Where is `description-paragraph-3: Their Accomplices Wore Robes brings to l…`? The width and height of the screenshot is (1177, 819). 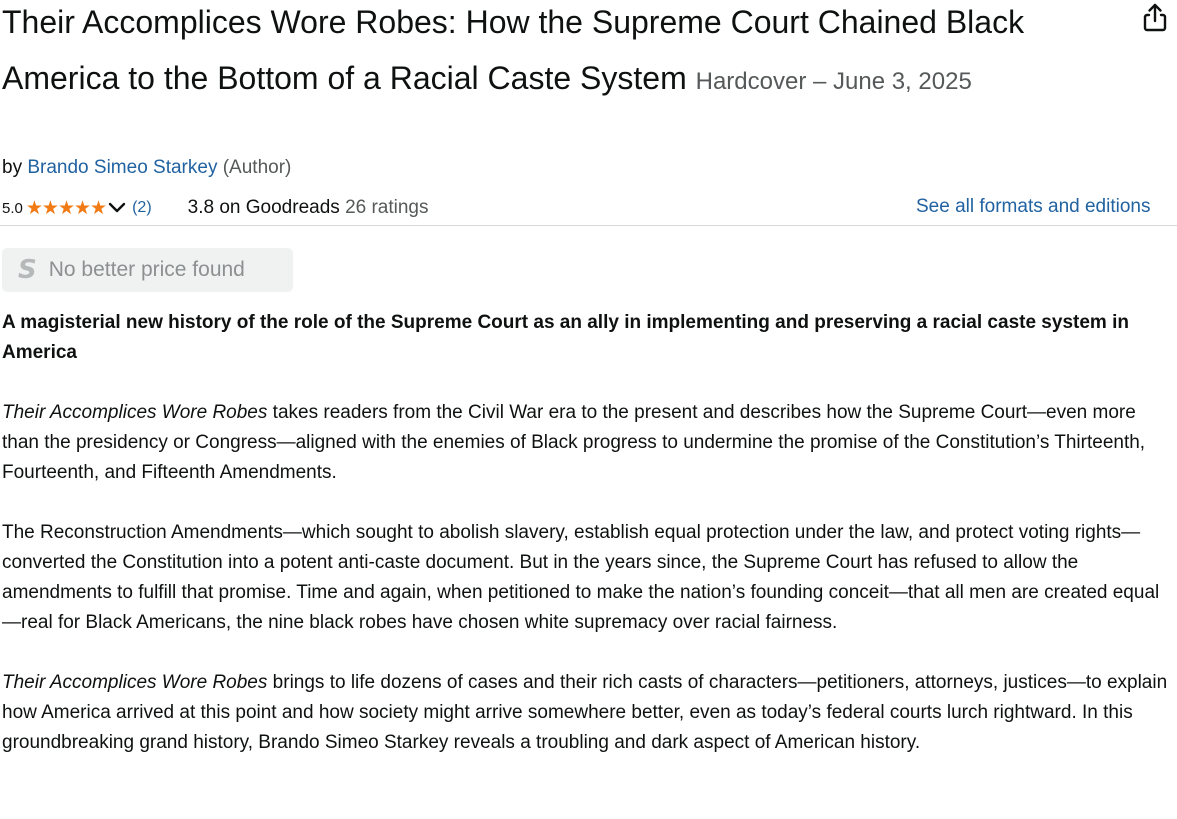 description-paragraph-3: Their Accomplices Wore Robes brings to l… is located at coordinates (589, 713).